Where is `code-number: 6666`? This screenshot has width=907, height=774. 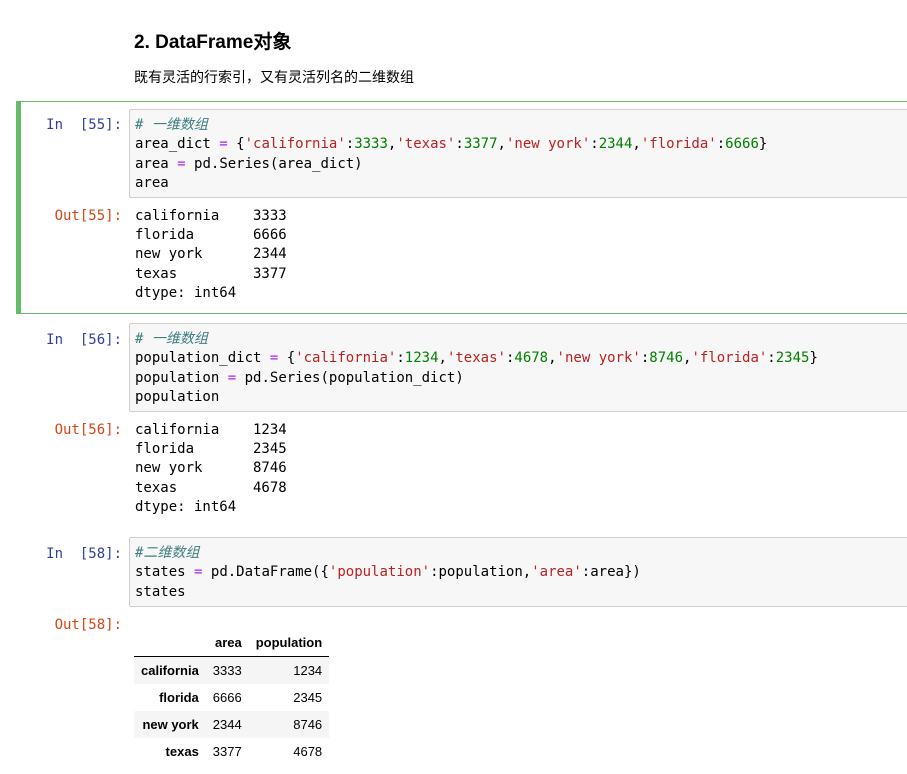 code-number: 6666 is located at coordinates (742, 144).